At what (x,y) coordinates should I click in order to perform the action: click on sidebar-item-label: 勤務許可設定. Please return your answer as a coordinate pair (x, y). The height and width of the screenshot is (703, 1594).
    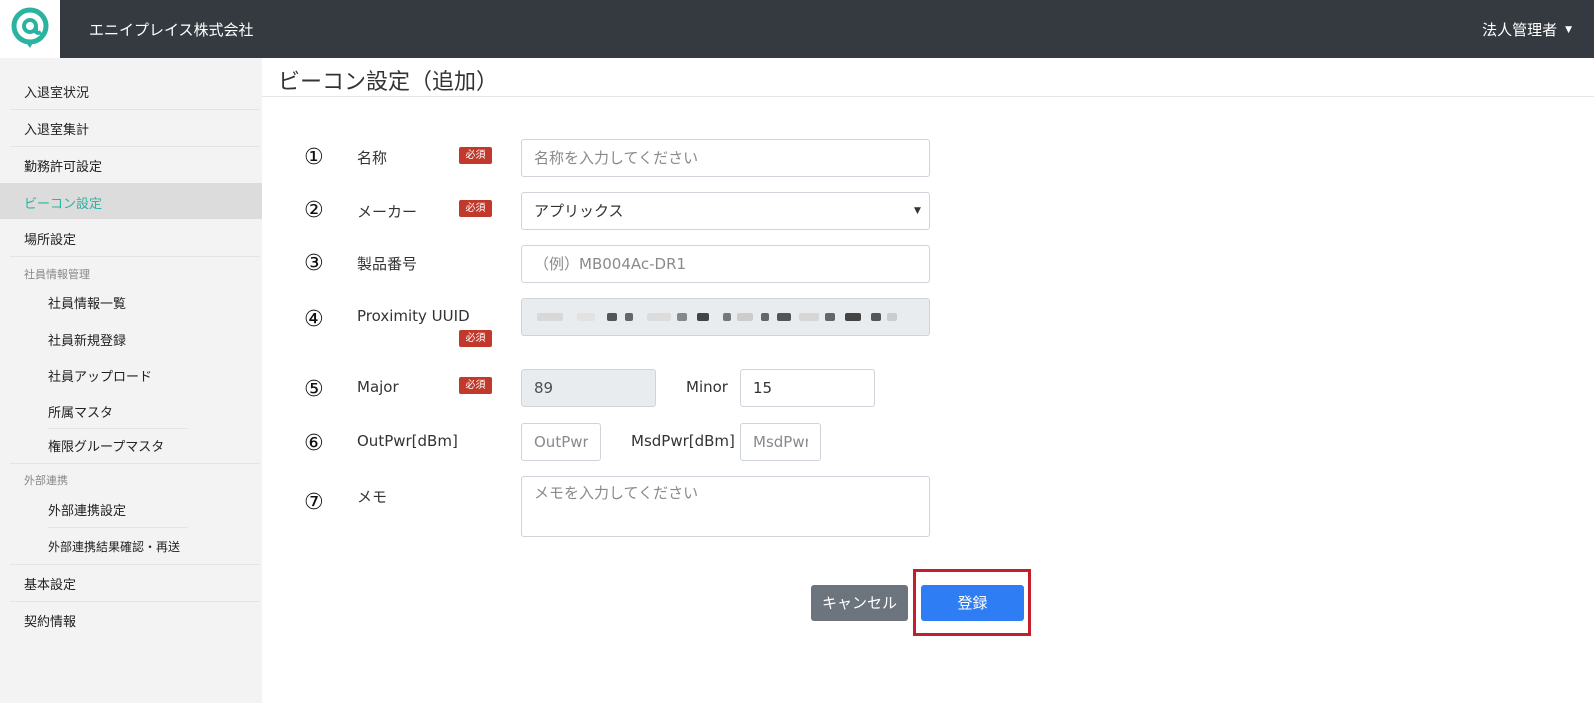
    Looking at the image, I should click on (63, 167).